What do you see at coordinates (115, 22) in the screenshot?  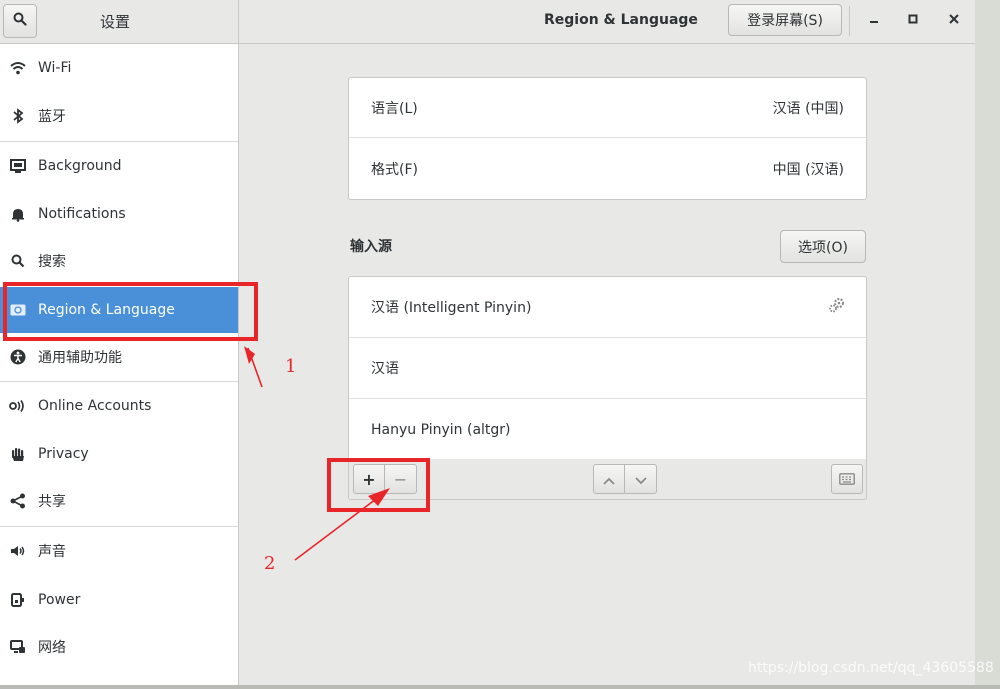 I see `sidebar-title: 设置` at bounding box center [115, 22].